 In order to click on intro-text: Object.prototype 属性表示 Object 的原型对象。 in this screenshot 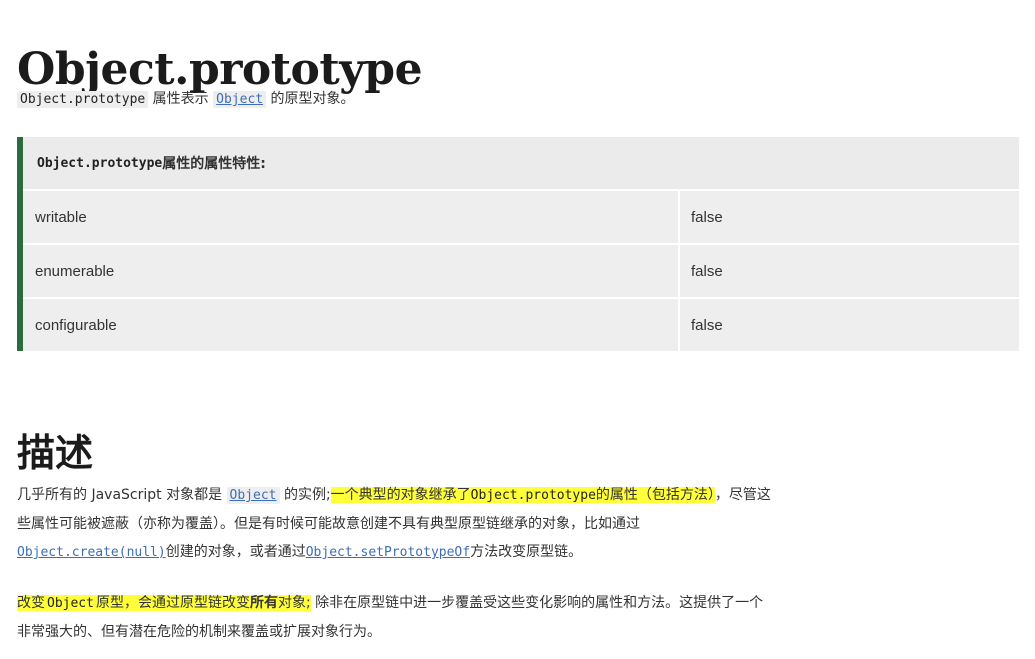, I will do `click(186, 99)`.